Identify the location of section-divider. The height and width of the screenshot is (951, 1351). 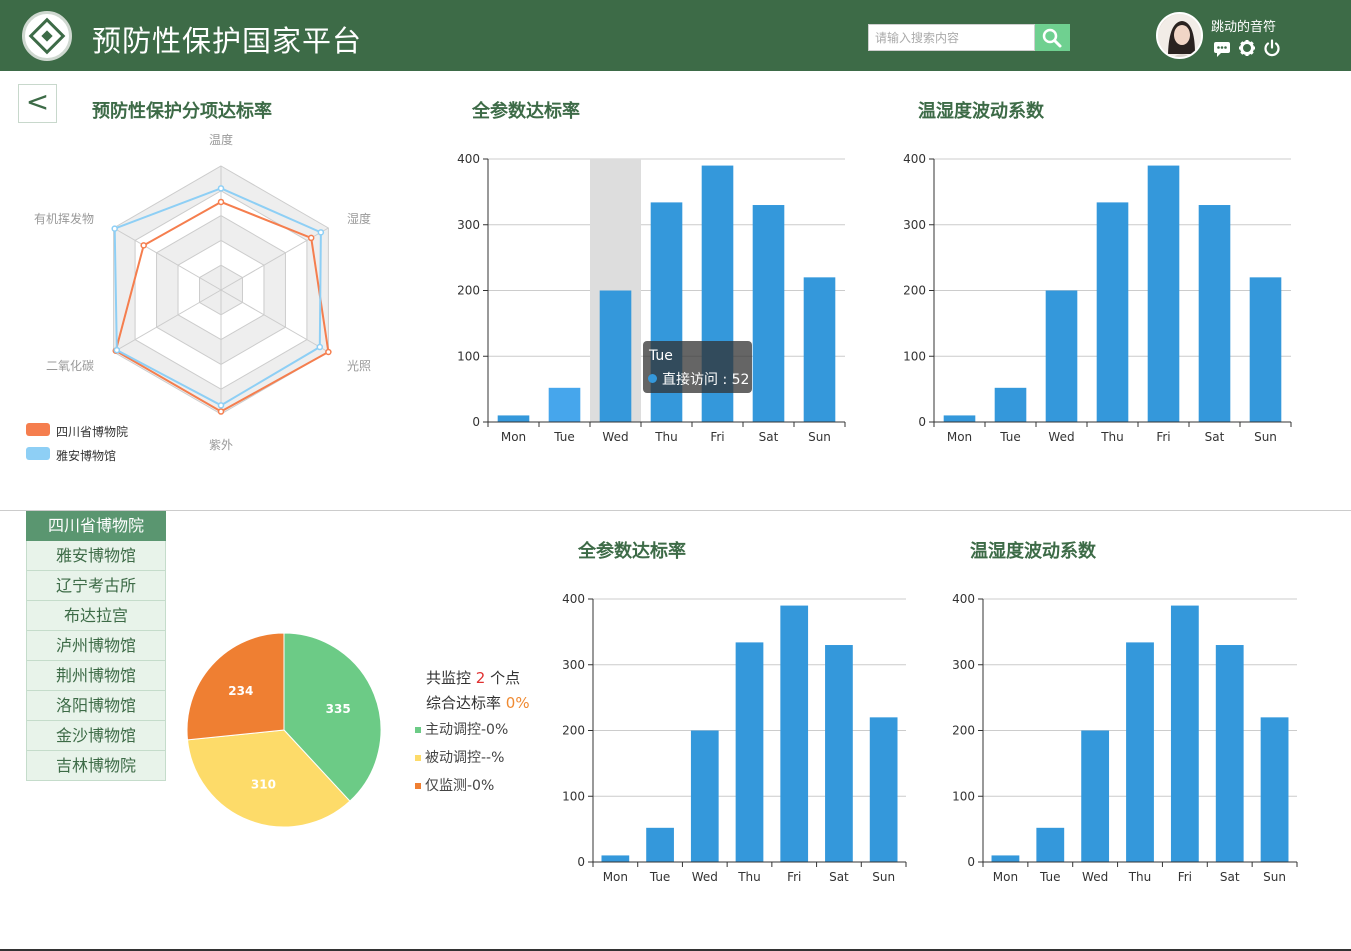
(675, 510).